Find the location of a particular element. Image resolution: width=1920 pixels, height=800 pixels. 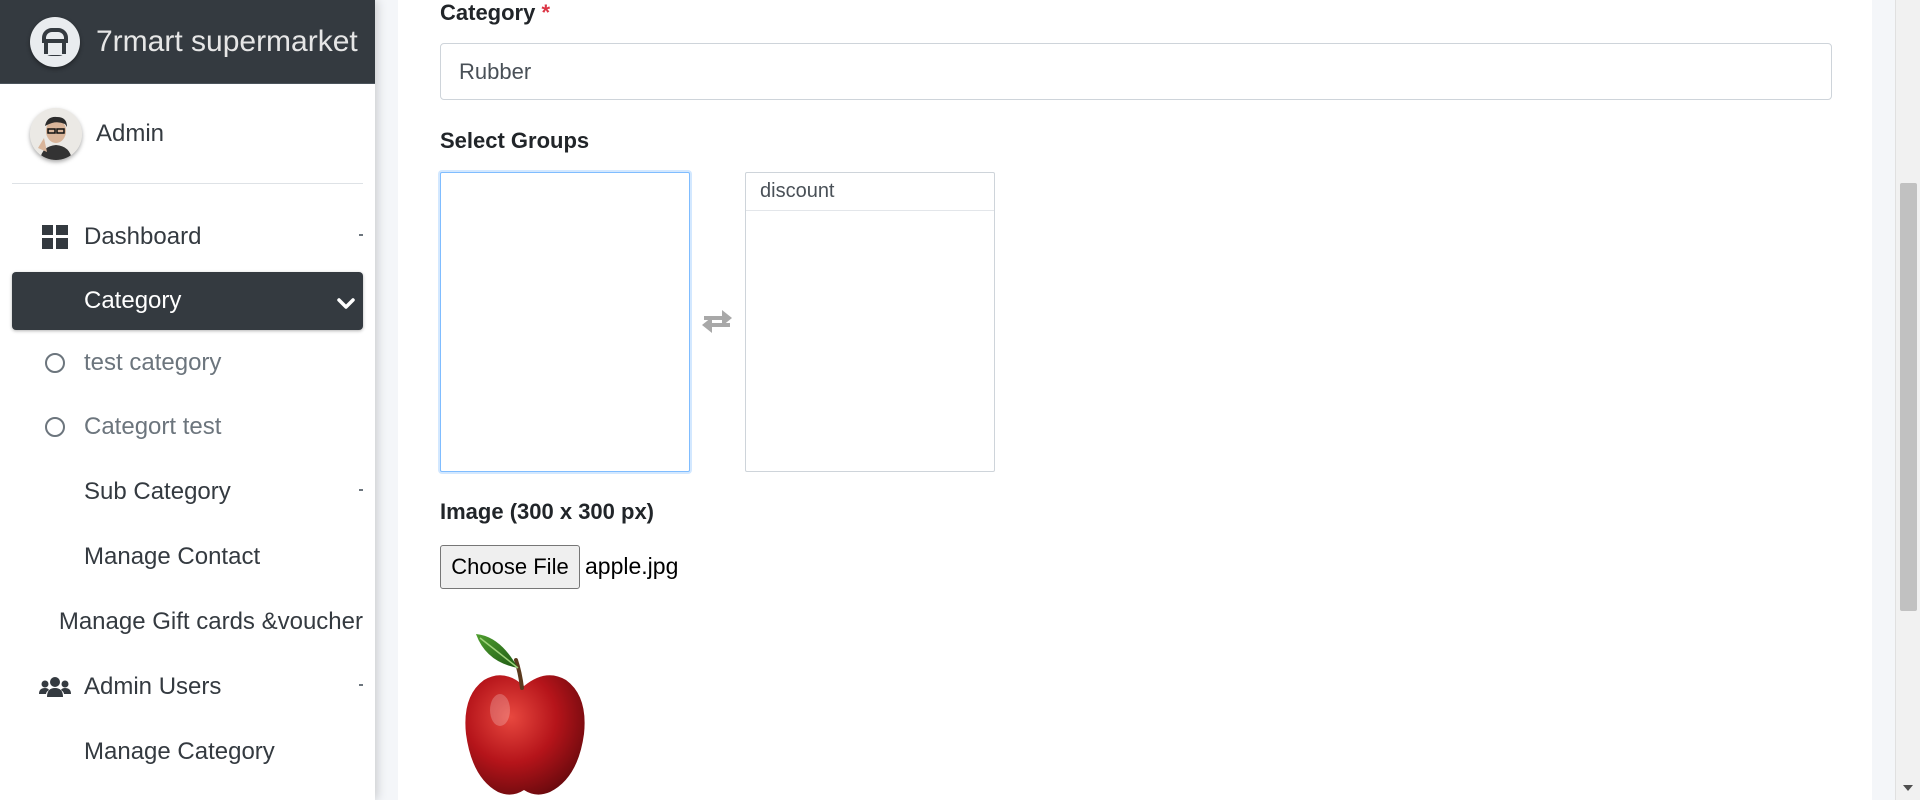

scroll-down-arrow-icon is located at coordinates (1908, 788).